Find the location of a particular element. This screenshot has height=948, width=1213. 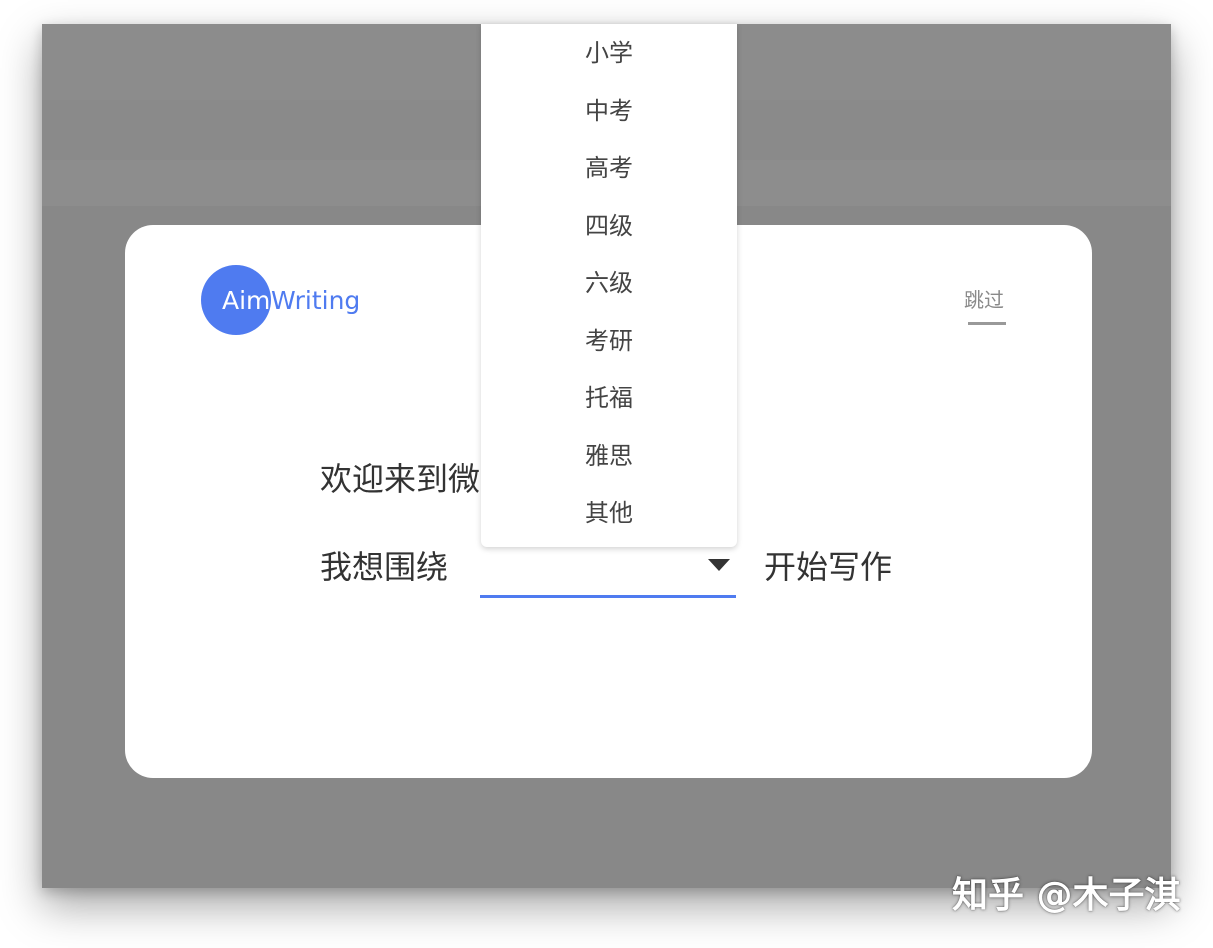

topic-suffix-label: 开始写作 is located at coordinates (828, 567).